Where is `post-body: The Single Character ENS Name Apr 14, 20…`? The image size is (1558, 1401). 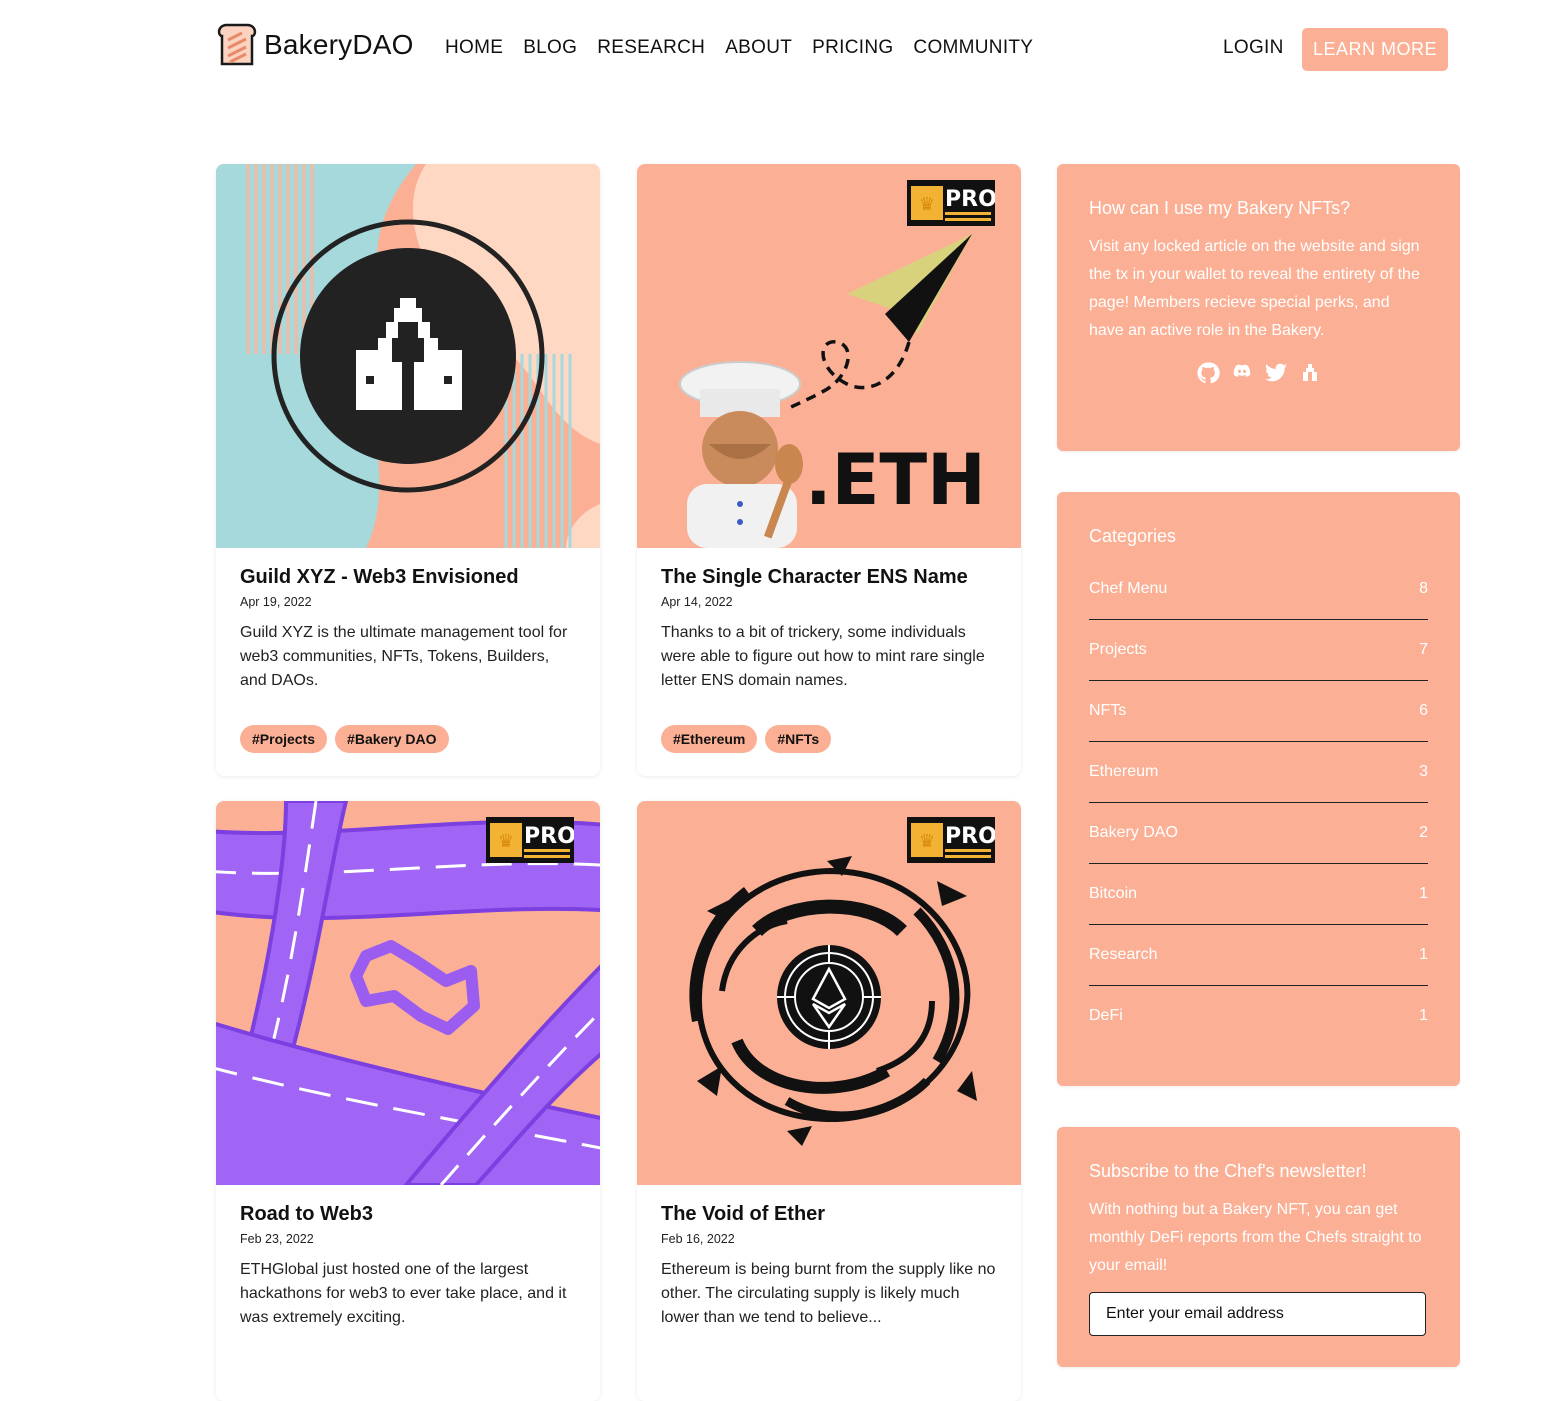 post-body: The Single Character ENS Name Apr 14, 20… is located at coordinates (829, 650).